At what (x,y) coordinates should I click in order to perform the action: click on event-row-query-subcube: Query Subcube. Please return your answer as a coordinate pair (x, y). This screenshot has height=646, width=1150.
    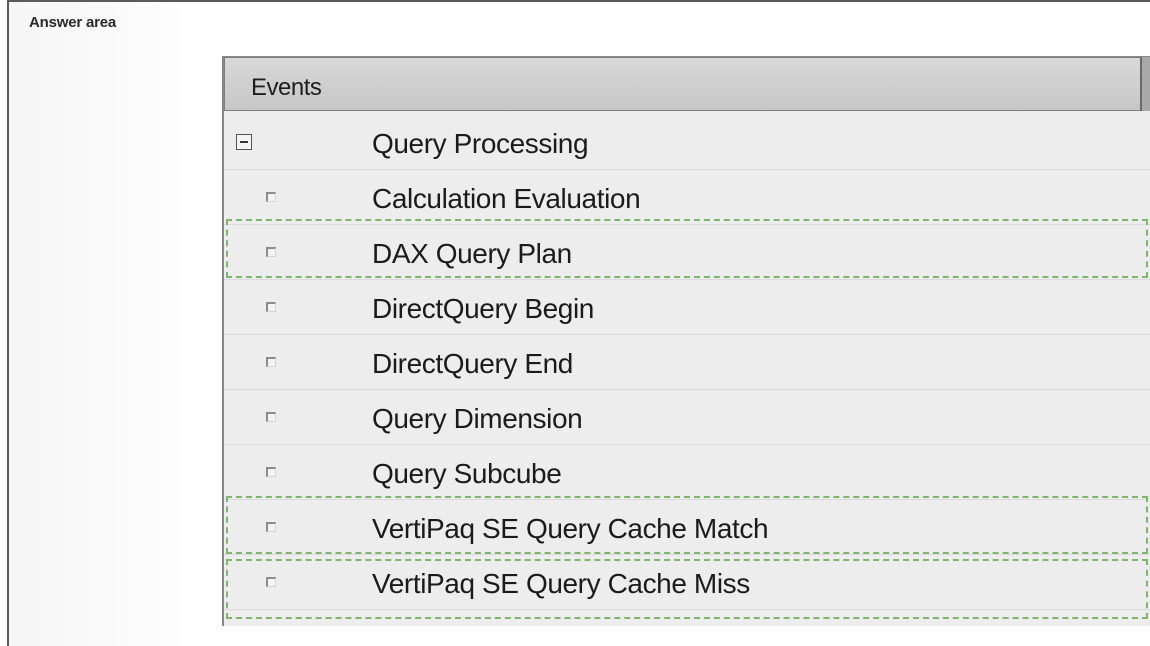
    Looking at the image, I should click on (687, 472).